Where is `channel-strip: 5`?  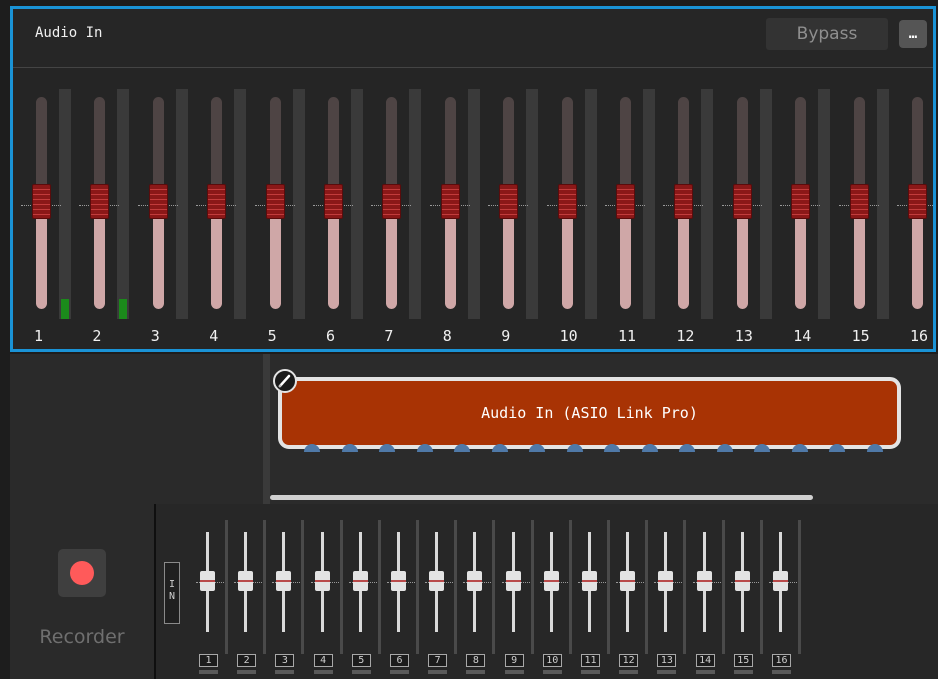 channel-strip: 5 is located at coordinates (282, 209).